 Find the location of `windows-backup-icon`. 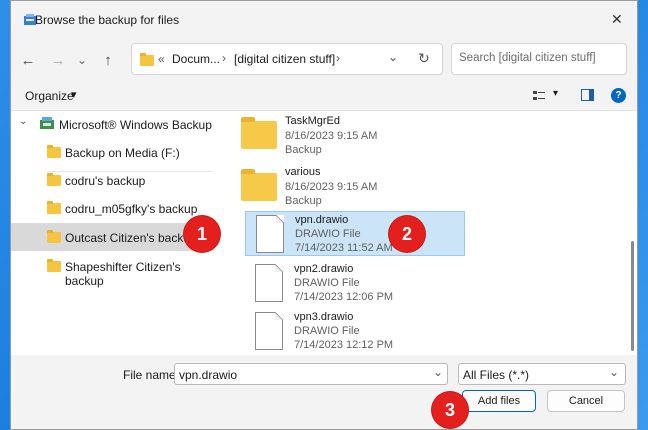

windows-backup-icon is located at coordinates (47, 124).